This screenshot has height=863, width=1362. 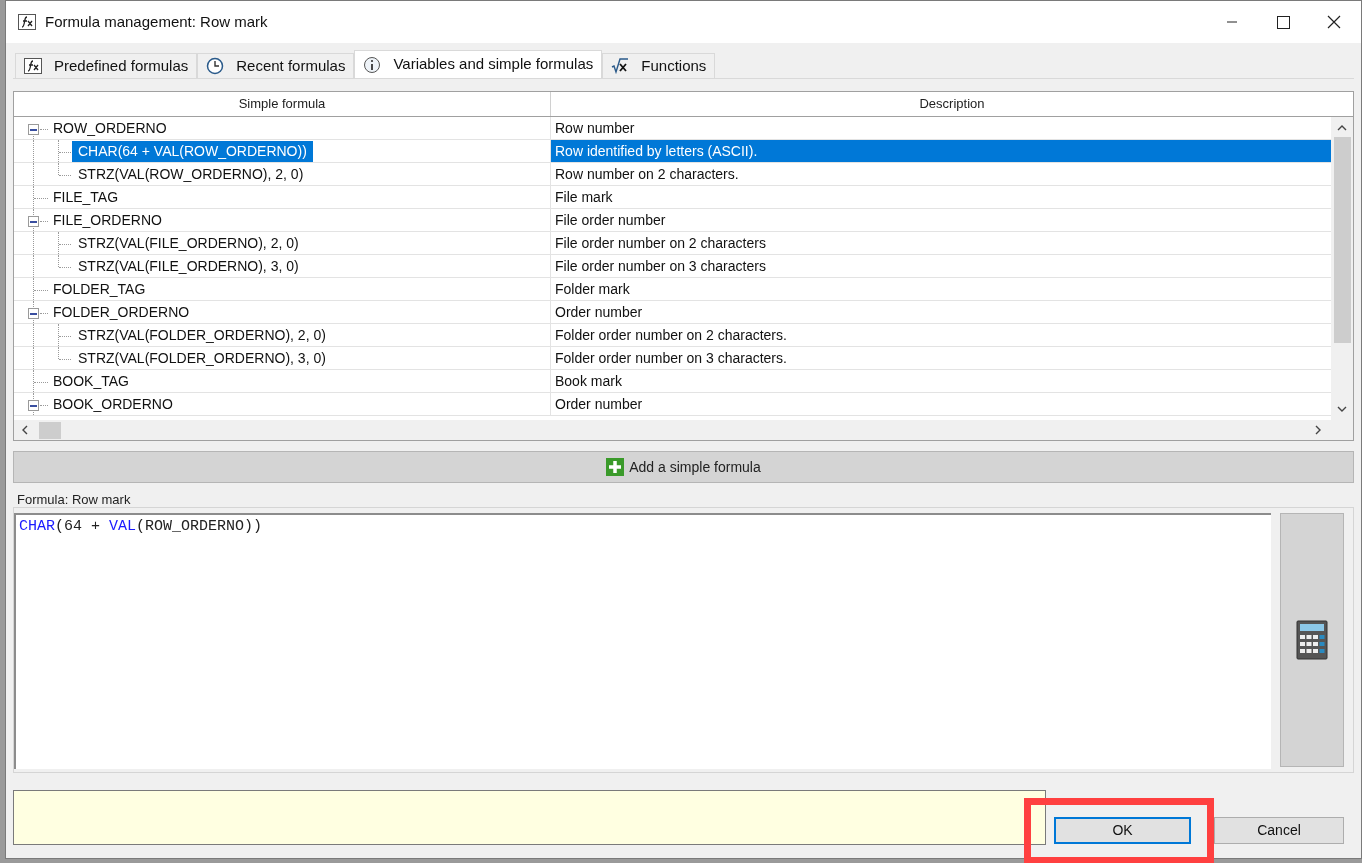 What do you see at coordinates (659, 65) in the screenshot?
I see `tab: Functions` at bounding box center [659, 65].